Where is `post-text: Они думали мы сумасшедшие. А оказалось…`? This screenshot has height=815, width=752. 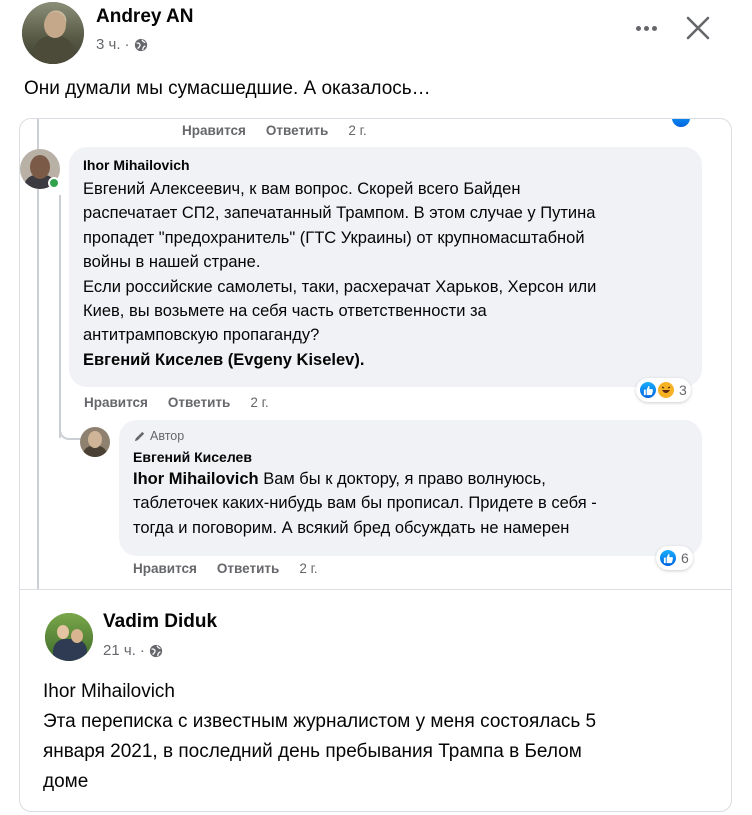 post-text: Они думали мы сумасшедшие. А оказалось… is located at coordinates (227, 88).